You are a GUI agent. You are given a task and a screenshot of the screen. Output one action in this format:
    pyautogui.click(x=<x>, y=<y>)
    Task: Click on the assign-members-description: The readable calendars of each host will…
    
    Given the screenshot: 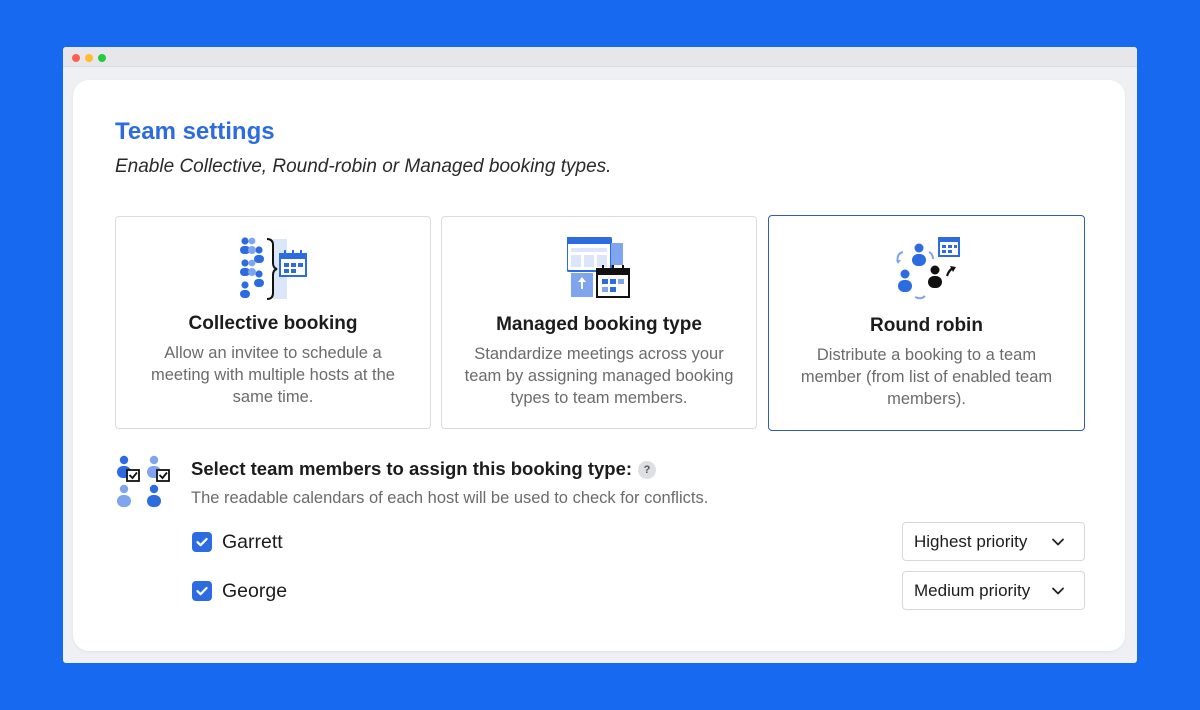 What is the action you would take?
    pyautogui.click(x=450, y=498)
    